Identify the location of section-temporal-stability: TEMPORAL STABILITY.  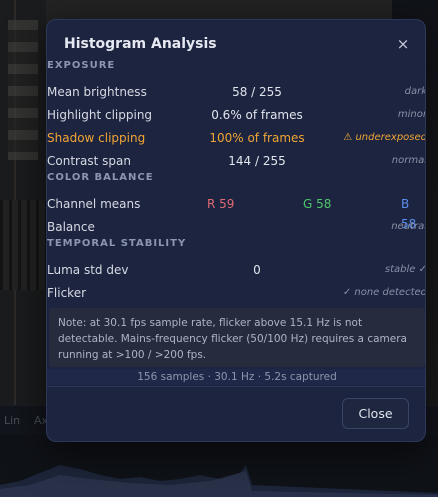
(117, 243).